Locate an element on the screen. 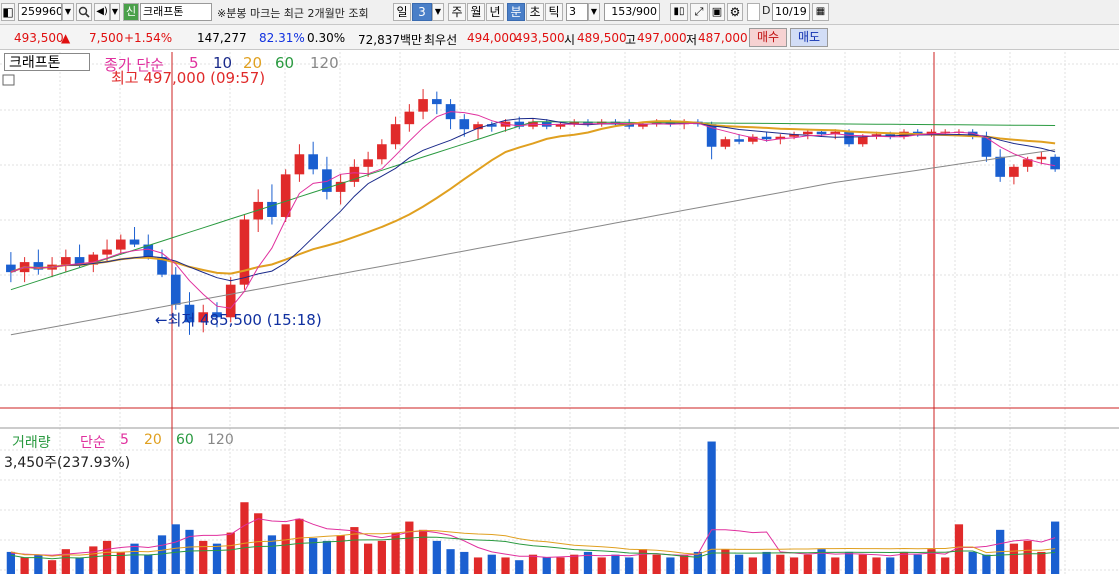  candle-type-icon: ▮▯ is located at coordinates (679, 12).